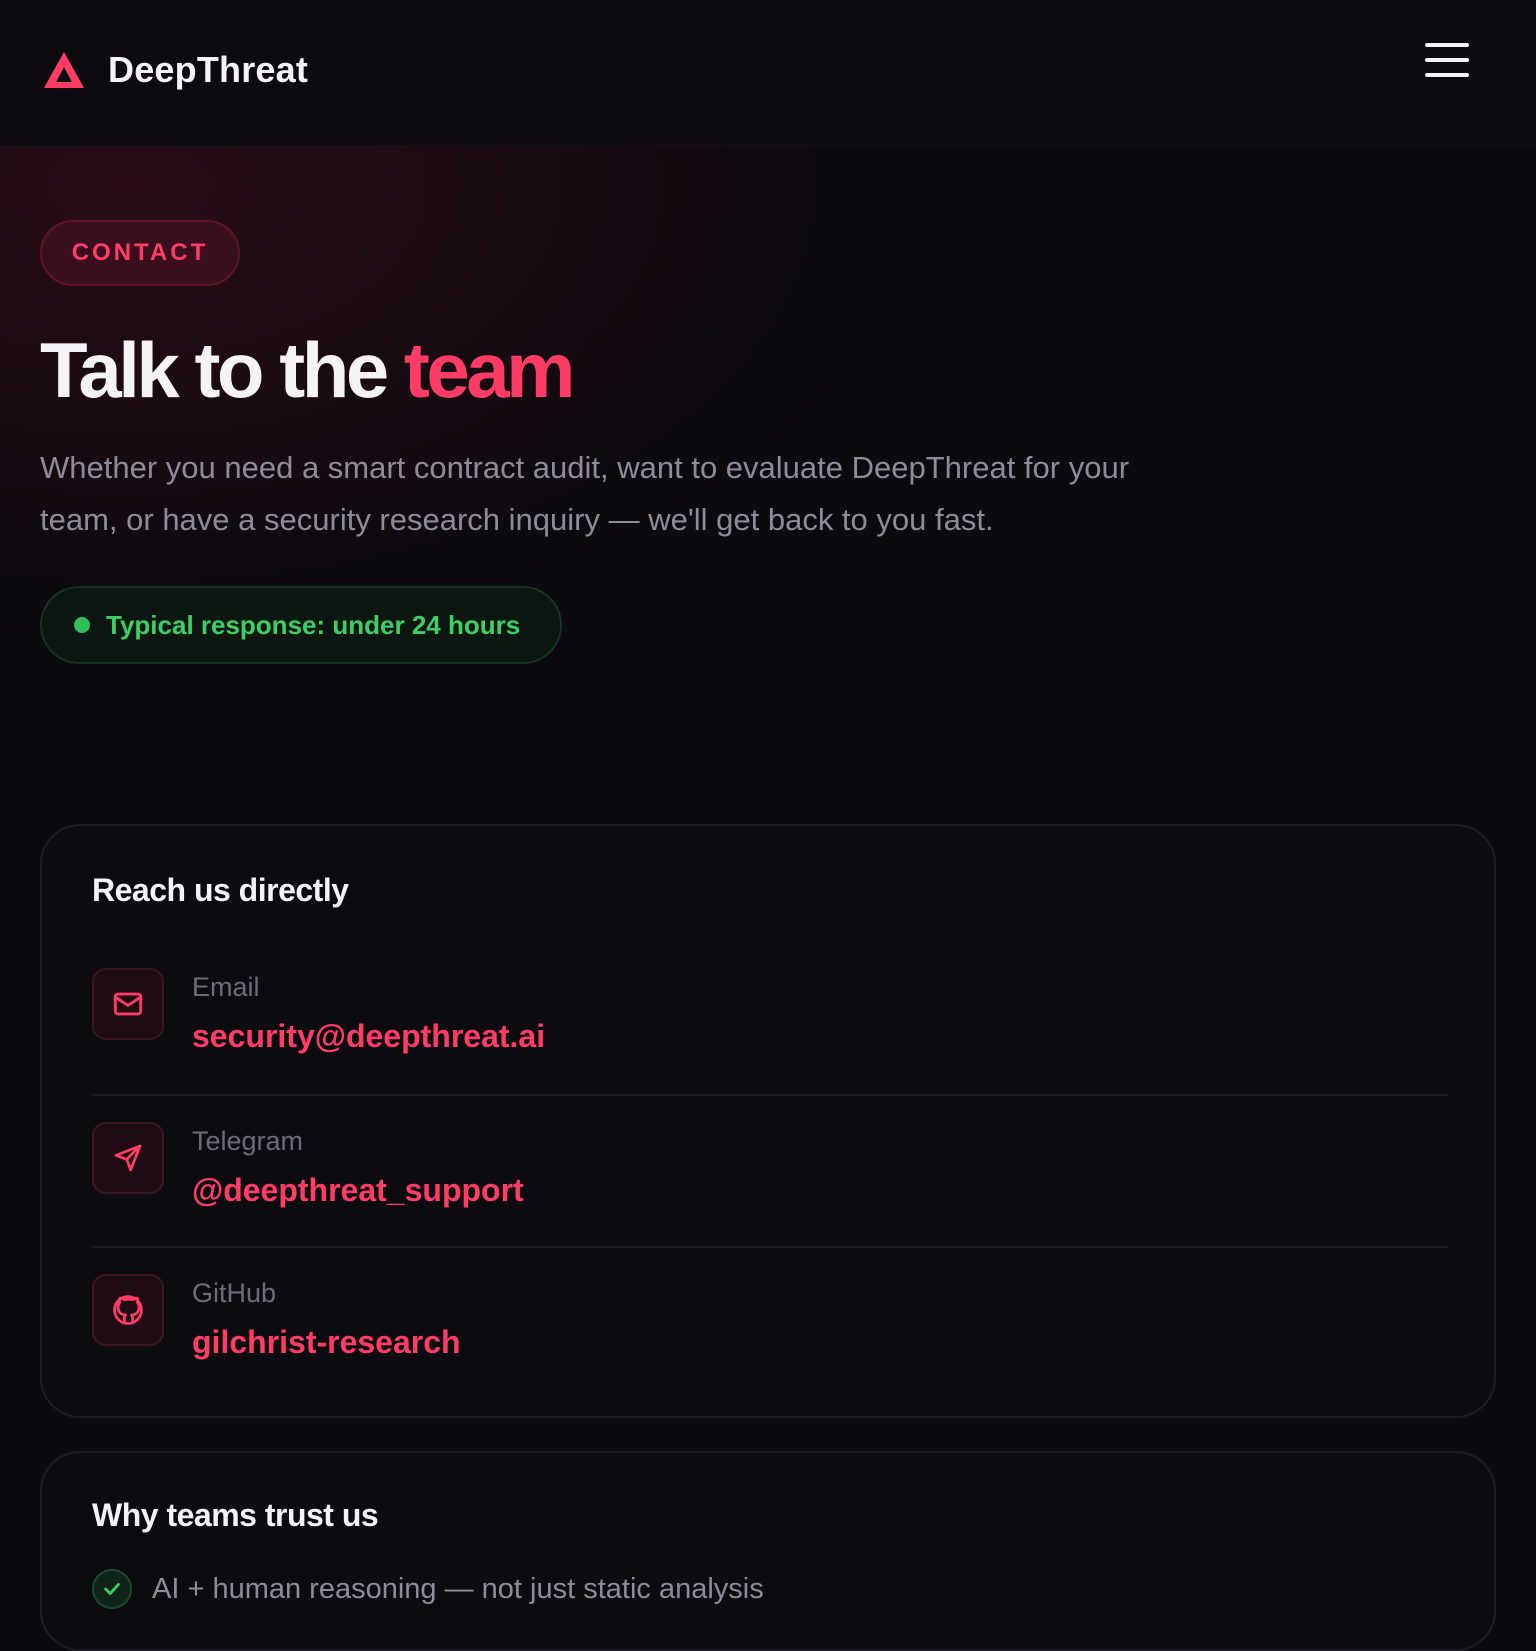 The height and width of the screenshot is (1651, 1536). Describe the element at coordinates (128, 1158) in the screenshot. I see `send-icon` at that location.